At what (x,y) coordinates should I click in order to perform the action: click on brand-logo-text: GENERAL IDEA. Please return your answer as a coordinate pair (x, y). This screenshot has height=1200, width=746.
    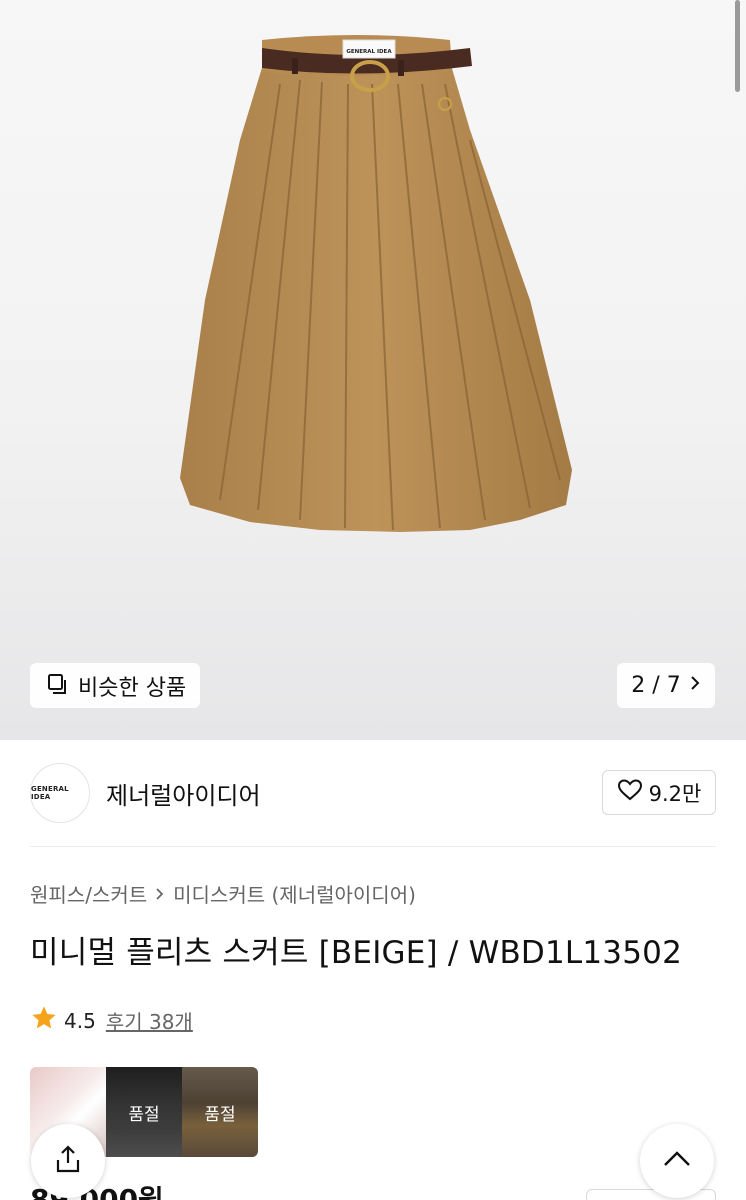
    Looking at the image, I should click on (50, 793).